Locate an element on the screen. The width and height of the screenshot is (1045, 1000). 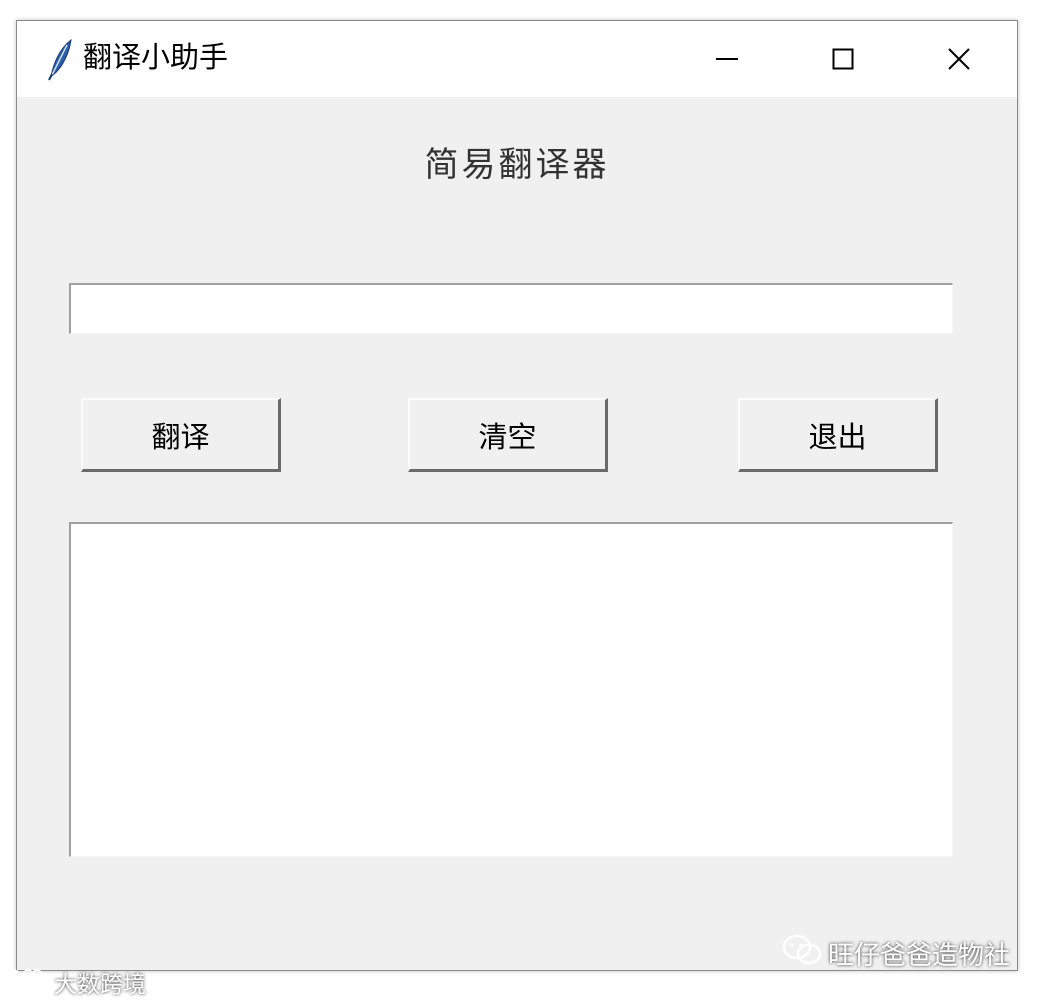
close-button is located at coordinates (959, 59).